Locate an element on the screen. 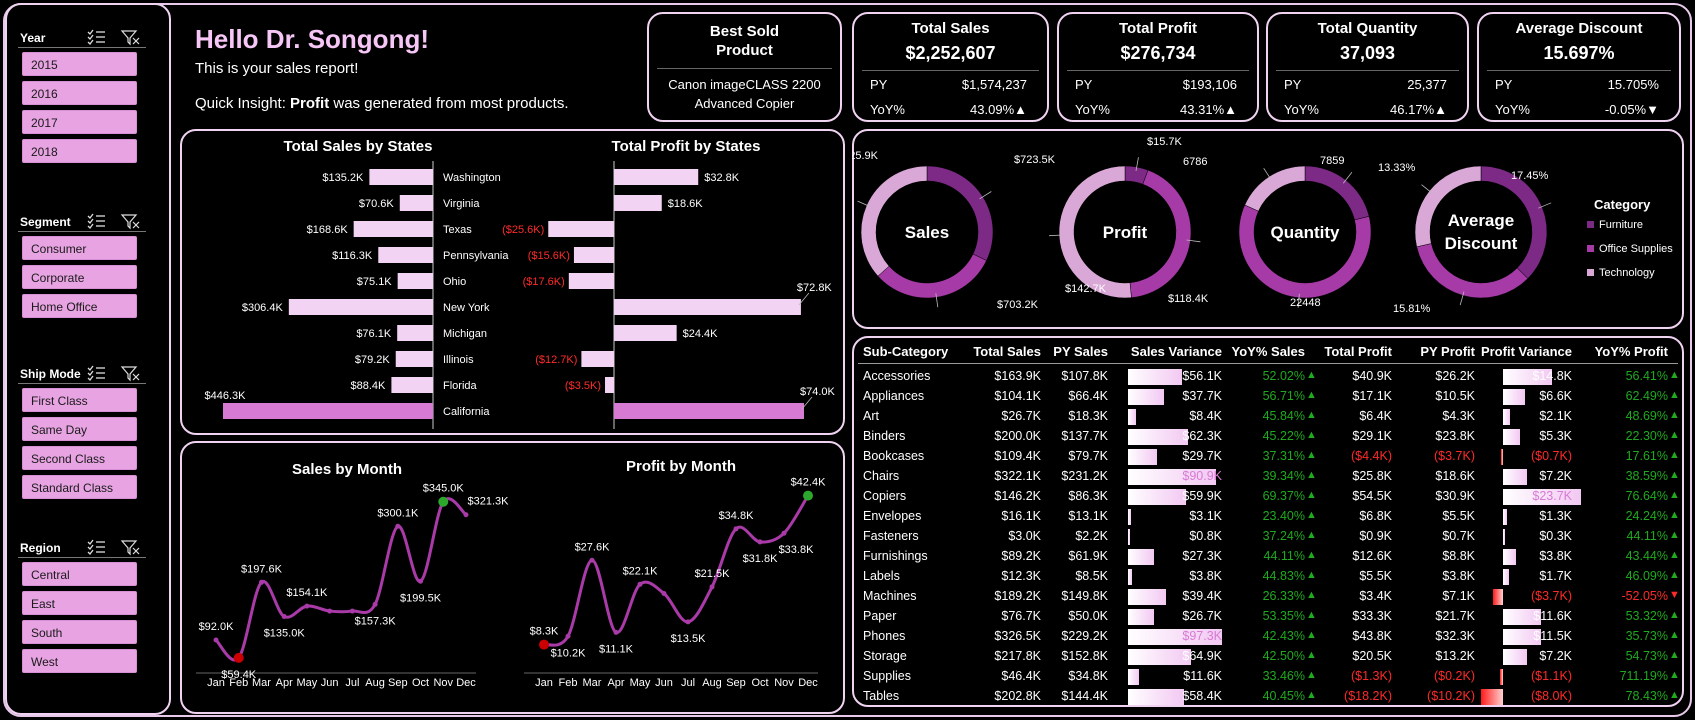 The image size is (1695, 720). donut-value-label: 22448 is located at coordinates (1305, 303).